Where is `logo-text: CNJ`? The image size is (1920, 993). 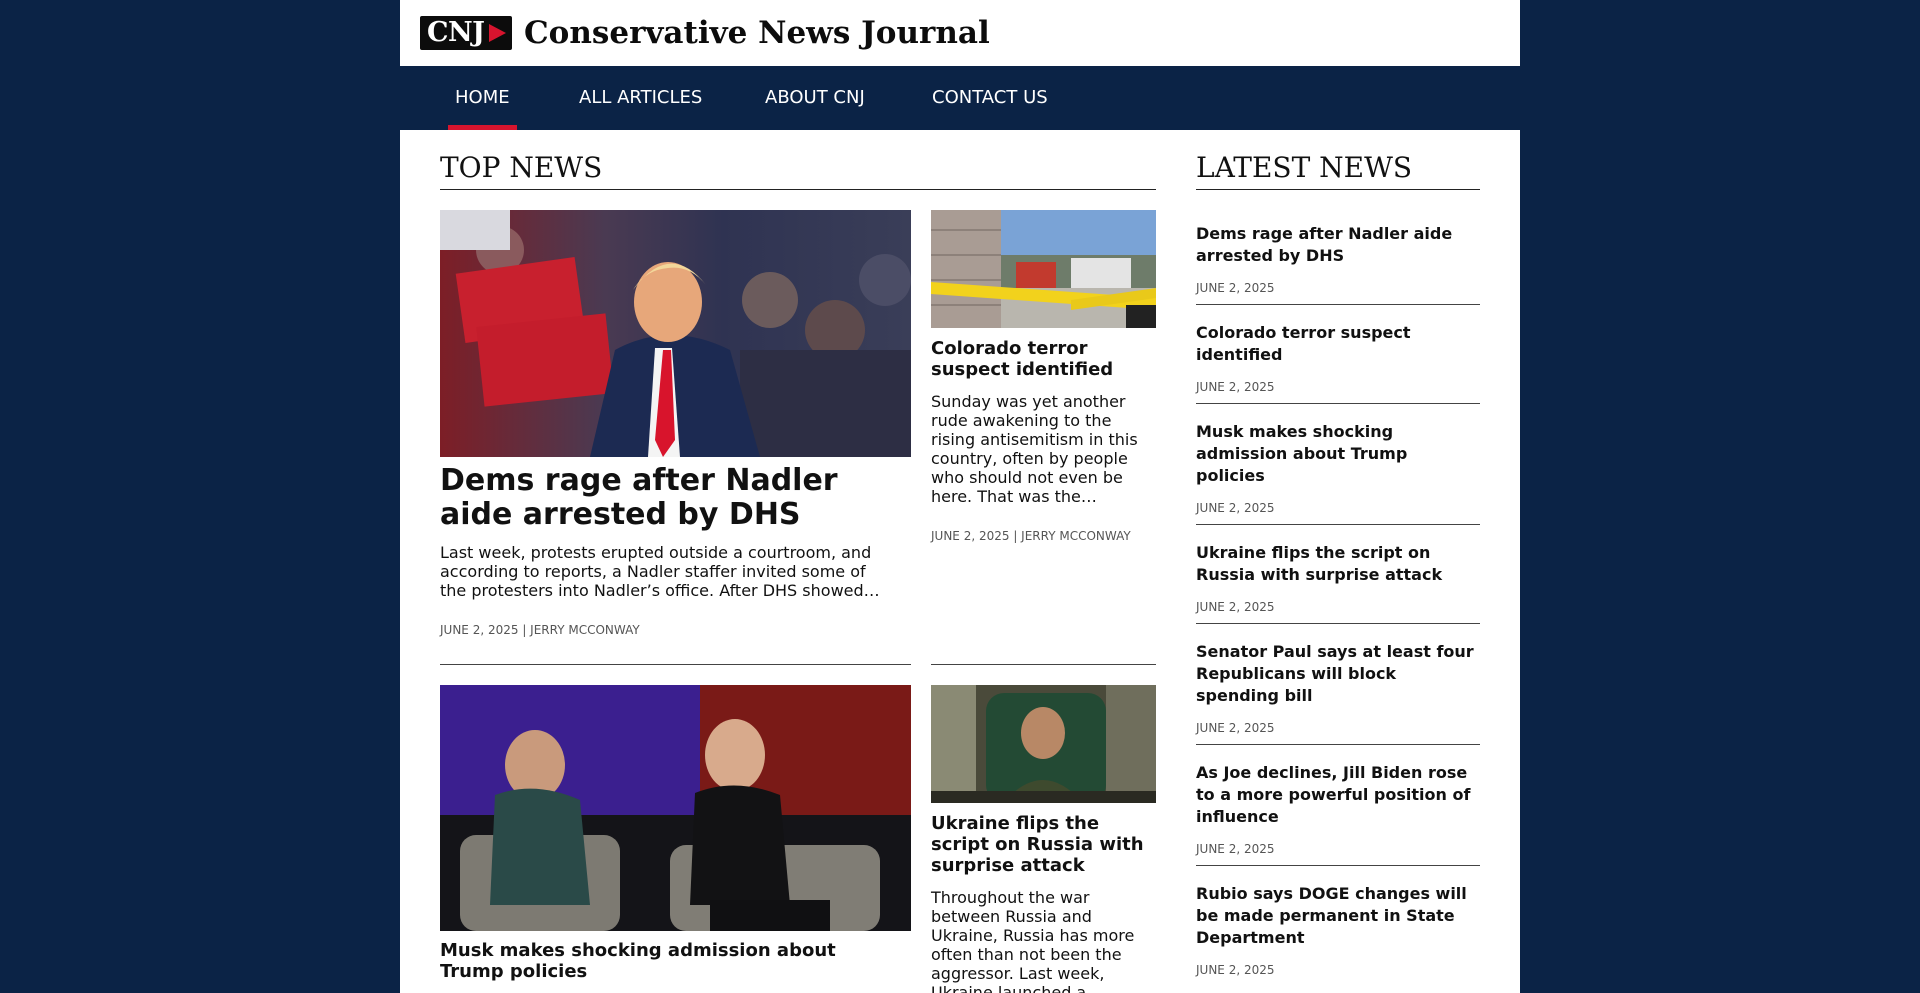
logo-text: CNJ is located at coordinates (456, 32).